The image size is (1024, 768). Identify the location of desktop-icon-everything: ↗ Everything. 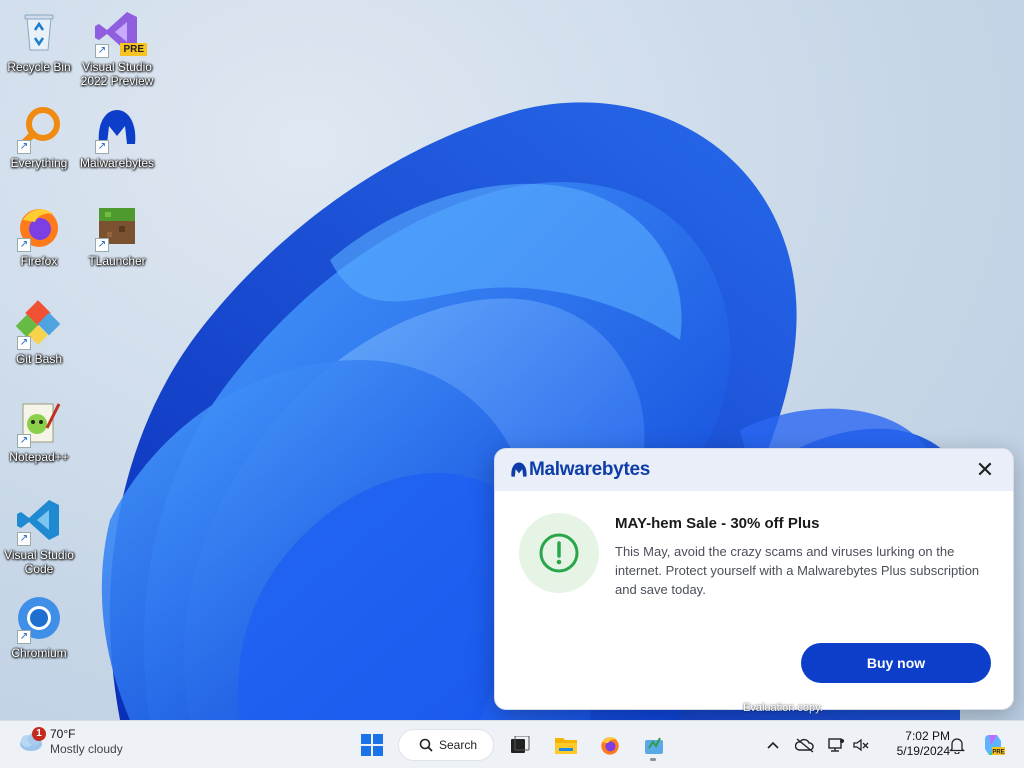
(39, 137).